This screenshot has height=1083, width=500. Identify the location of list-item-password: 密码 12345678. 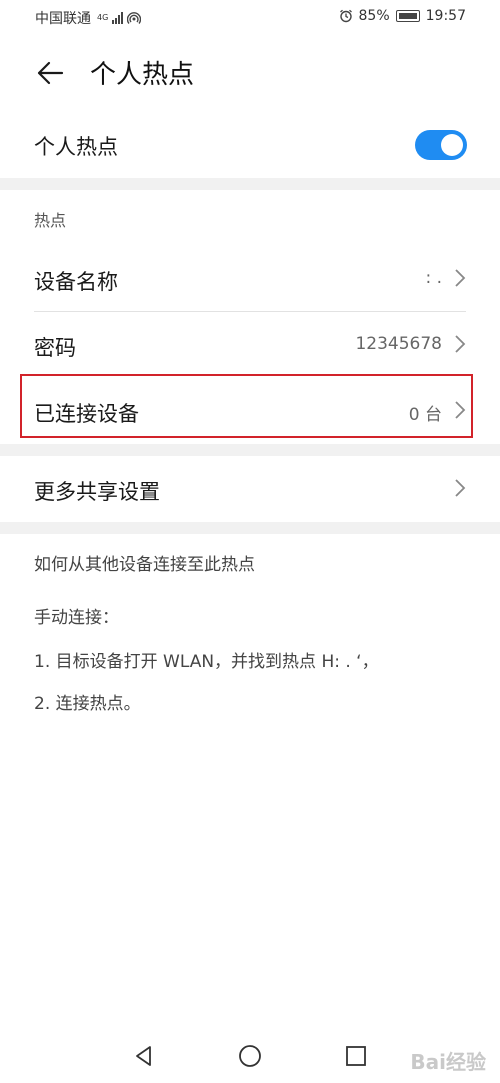
(250, 345).